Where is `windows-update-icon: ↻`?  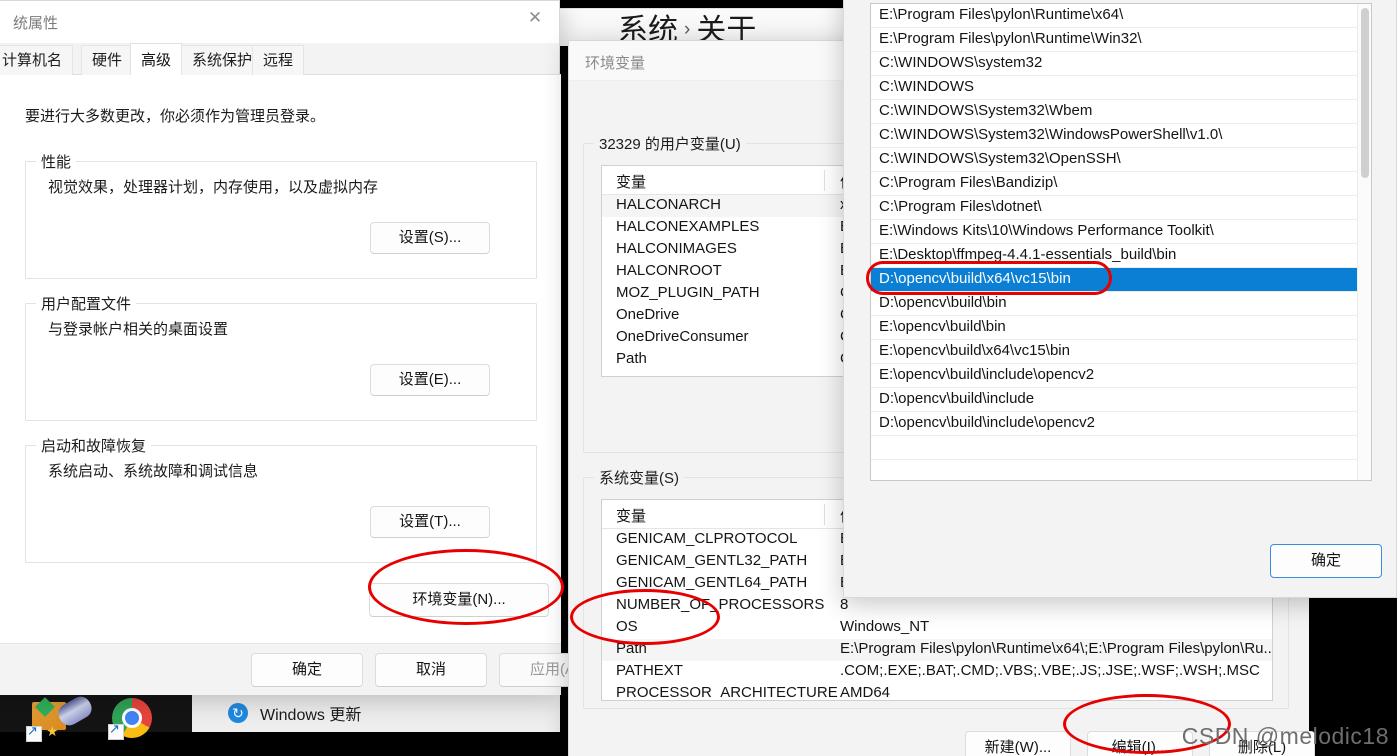 windows-update-icon: ↻ is located at coordinates (238, 713).